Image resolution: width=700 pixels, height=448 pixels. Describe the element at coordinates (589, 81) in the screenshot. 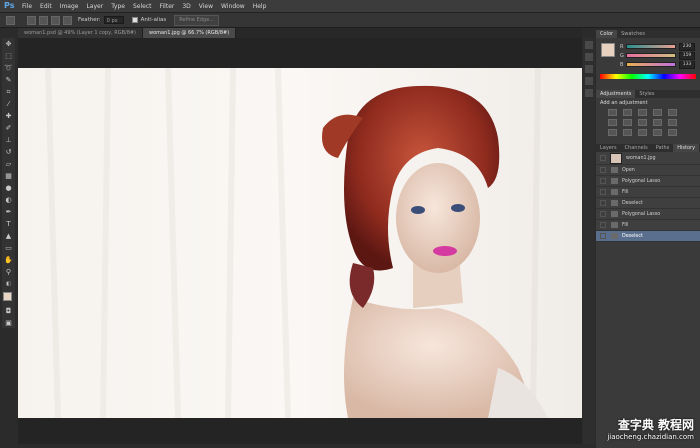

I see `character-panel-icon` at that location.